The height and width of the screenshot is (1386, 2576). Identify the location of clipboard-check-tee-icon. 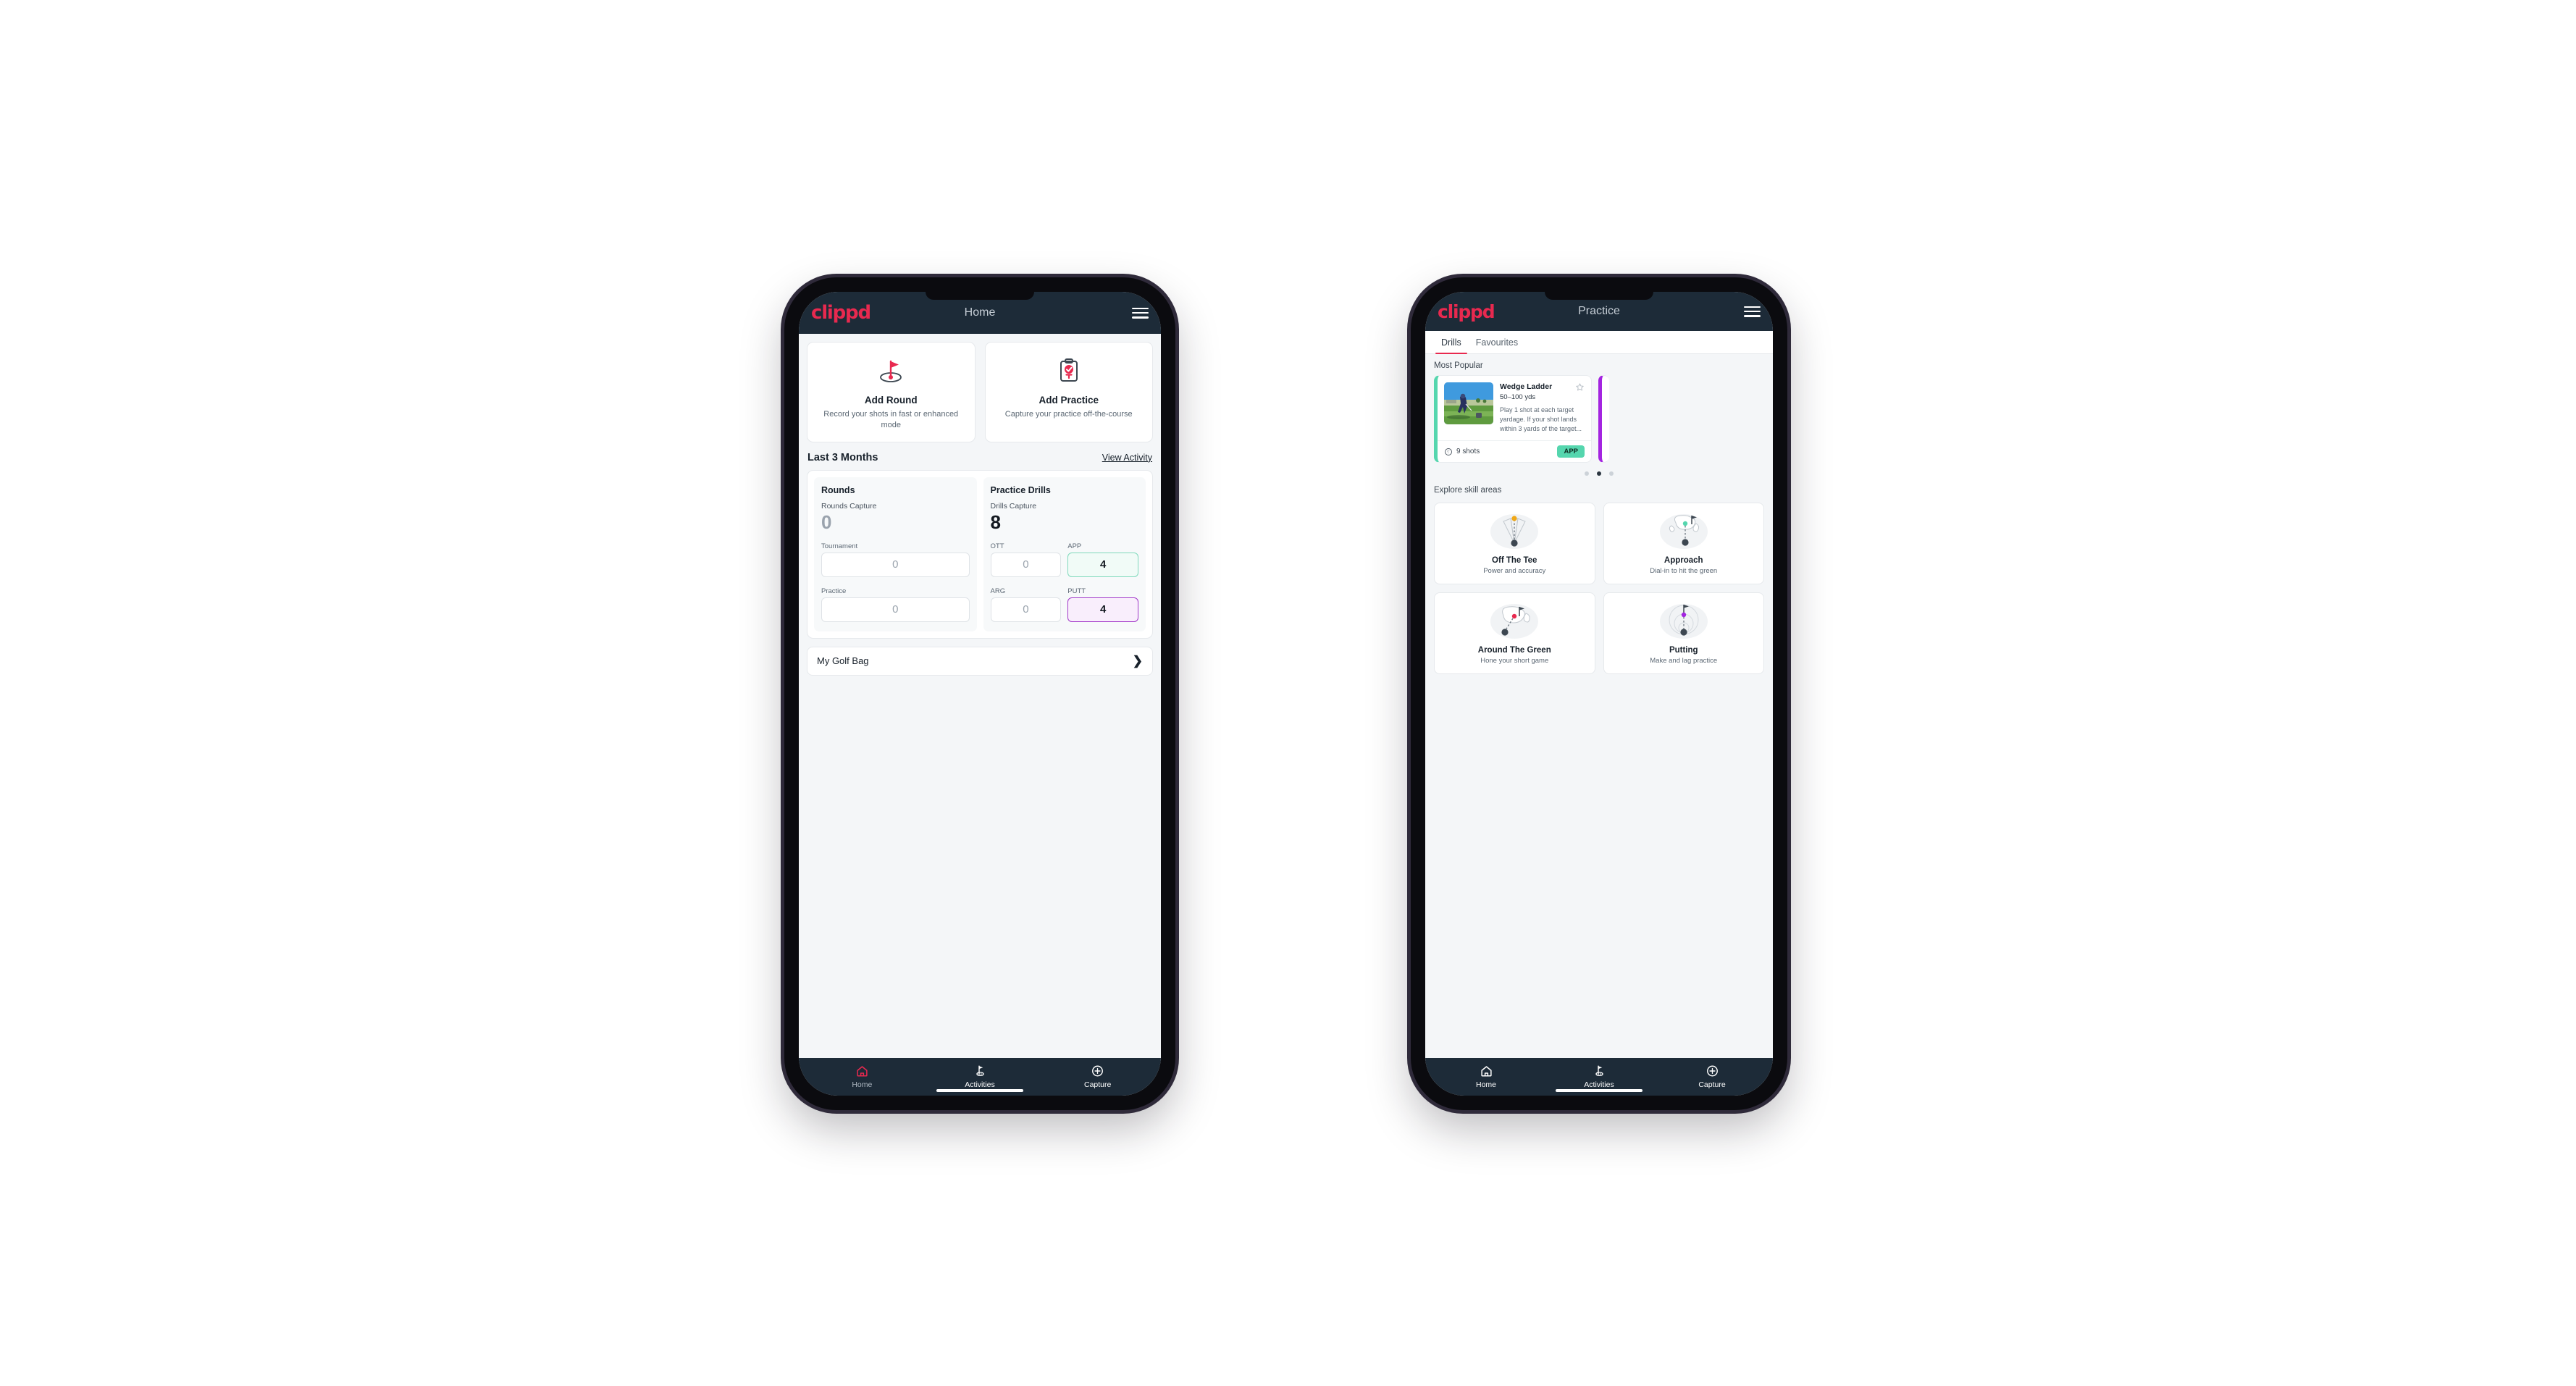
(1069, 371).